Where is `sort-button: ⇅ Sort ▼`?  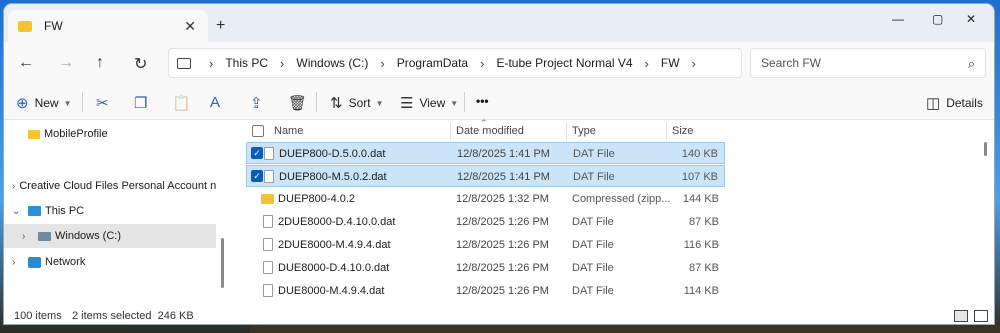
sort-button: ⇅ Sort ▼ is located at coordinates (357, 103).